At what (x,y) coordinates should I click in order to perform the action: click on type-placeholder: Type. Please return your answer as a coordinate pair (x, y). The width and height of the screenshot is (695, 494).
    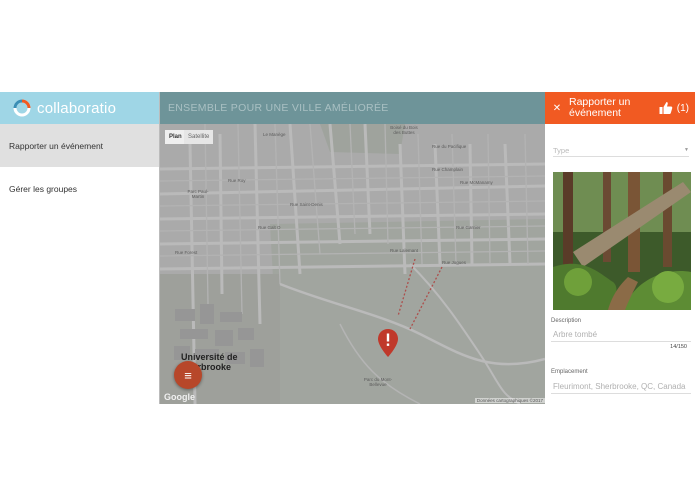
    Looking at the image, I should click on (561, 150).